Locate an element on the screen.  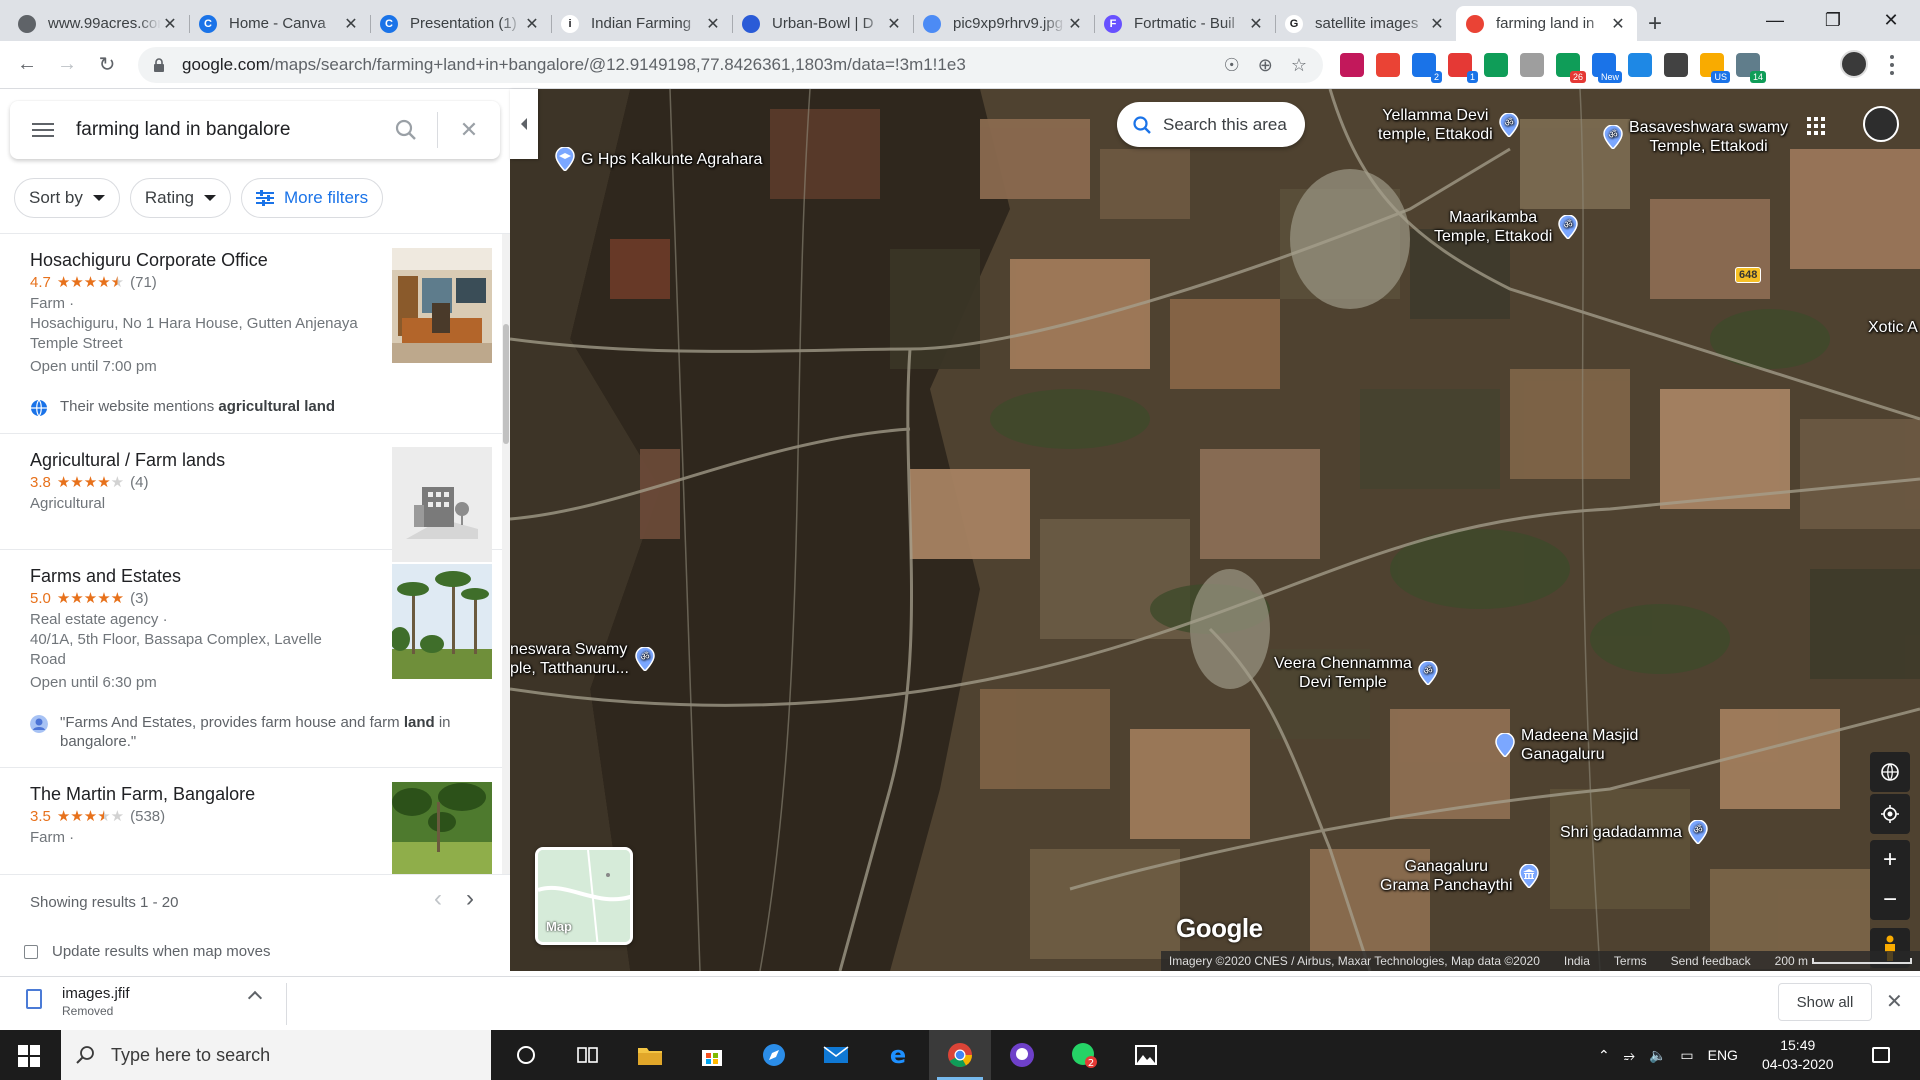
terms-link: Terms is located at coordinates (1630, 961).